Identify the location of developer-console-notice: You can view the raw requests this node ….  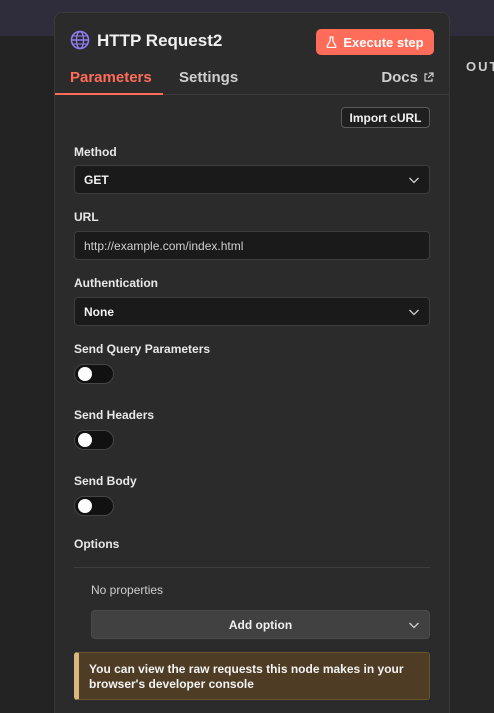
(252, 676).